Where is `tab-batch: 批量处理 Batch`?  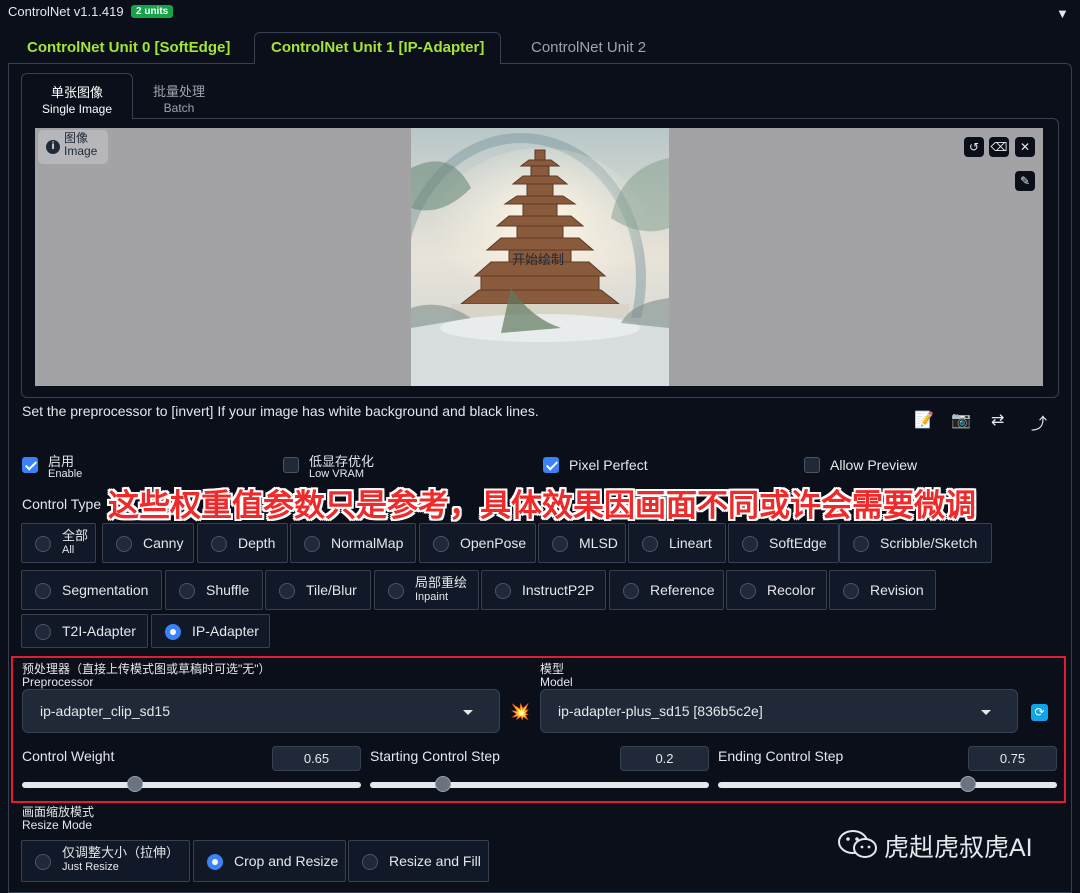
tab-batch: 批量处理 Batch is located at coordinates (179, 96).